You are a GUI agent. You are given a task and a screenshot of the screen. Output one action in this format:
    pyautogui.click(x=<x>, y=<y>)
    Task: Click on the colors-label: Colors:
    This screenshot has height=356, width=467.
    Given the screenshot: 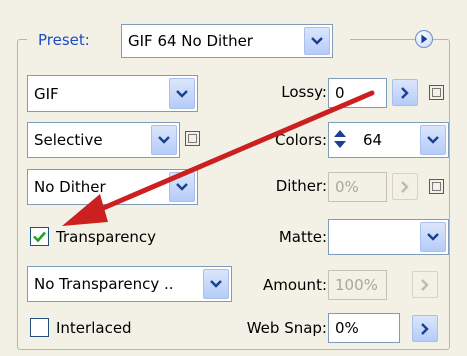 What is the action you would take?
    pyautogui.click(x=300, y=140)
    